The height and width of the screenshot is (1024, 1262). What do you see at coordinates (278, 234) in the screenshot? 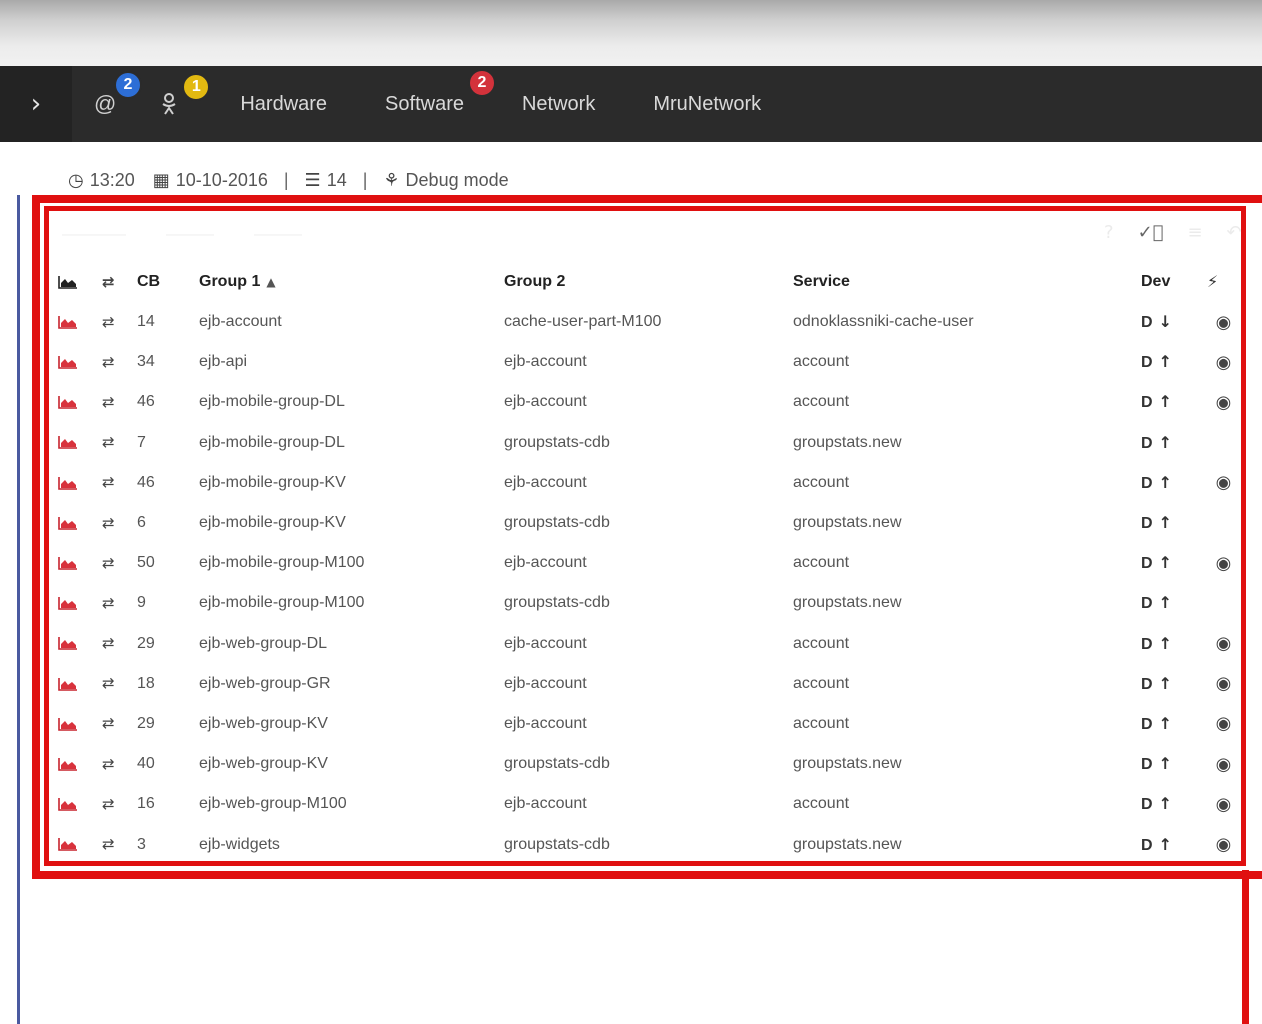
I see `faded-tab: ———` at bounding box center [278, 234].